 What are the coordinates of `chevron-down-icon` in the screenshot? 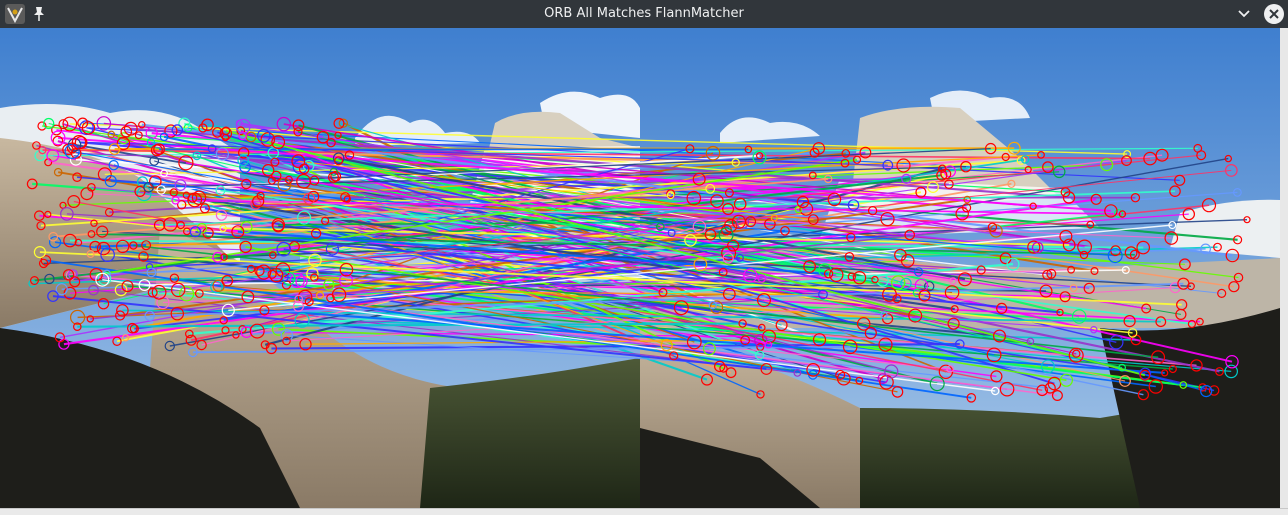 It's located at (1244, 14).